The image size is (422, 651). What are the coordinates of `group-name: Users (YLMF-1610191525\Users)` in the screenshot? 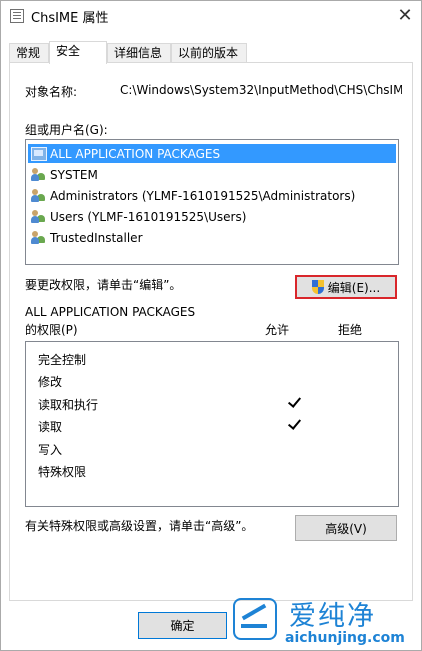 It's located at (148, 216).